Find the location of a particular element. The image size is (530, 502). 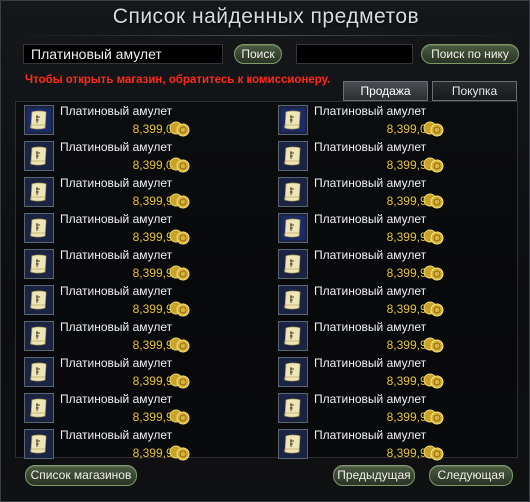

previous-page-button: Предыдущая is located at coordinates (374, 475).